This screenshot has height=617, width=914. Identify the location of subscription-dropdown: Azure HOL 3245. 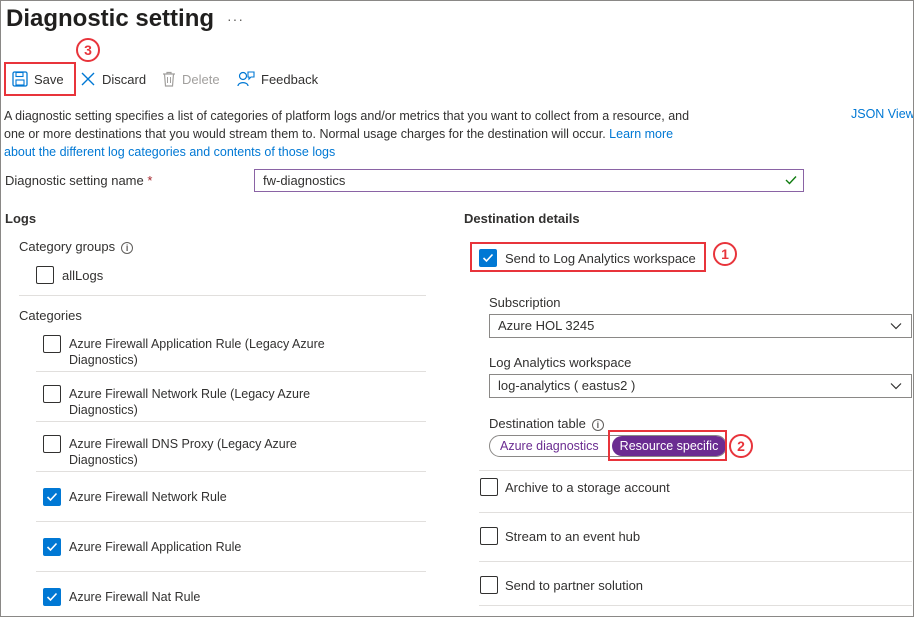
(700, 326).